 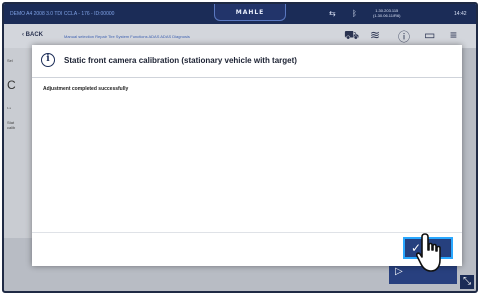 I want to click on help-icon: ⓘ, so click(x=404, y=36).